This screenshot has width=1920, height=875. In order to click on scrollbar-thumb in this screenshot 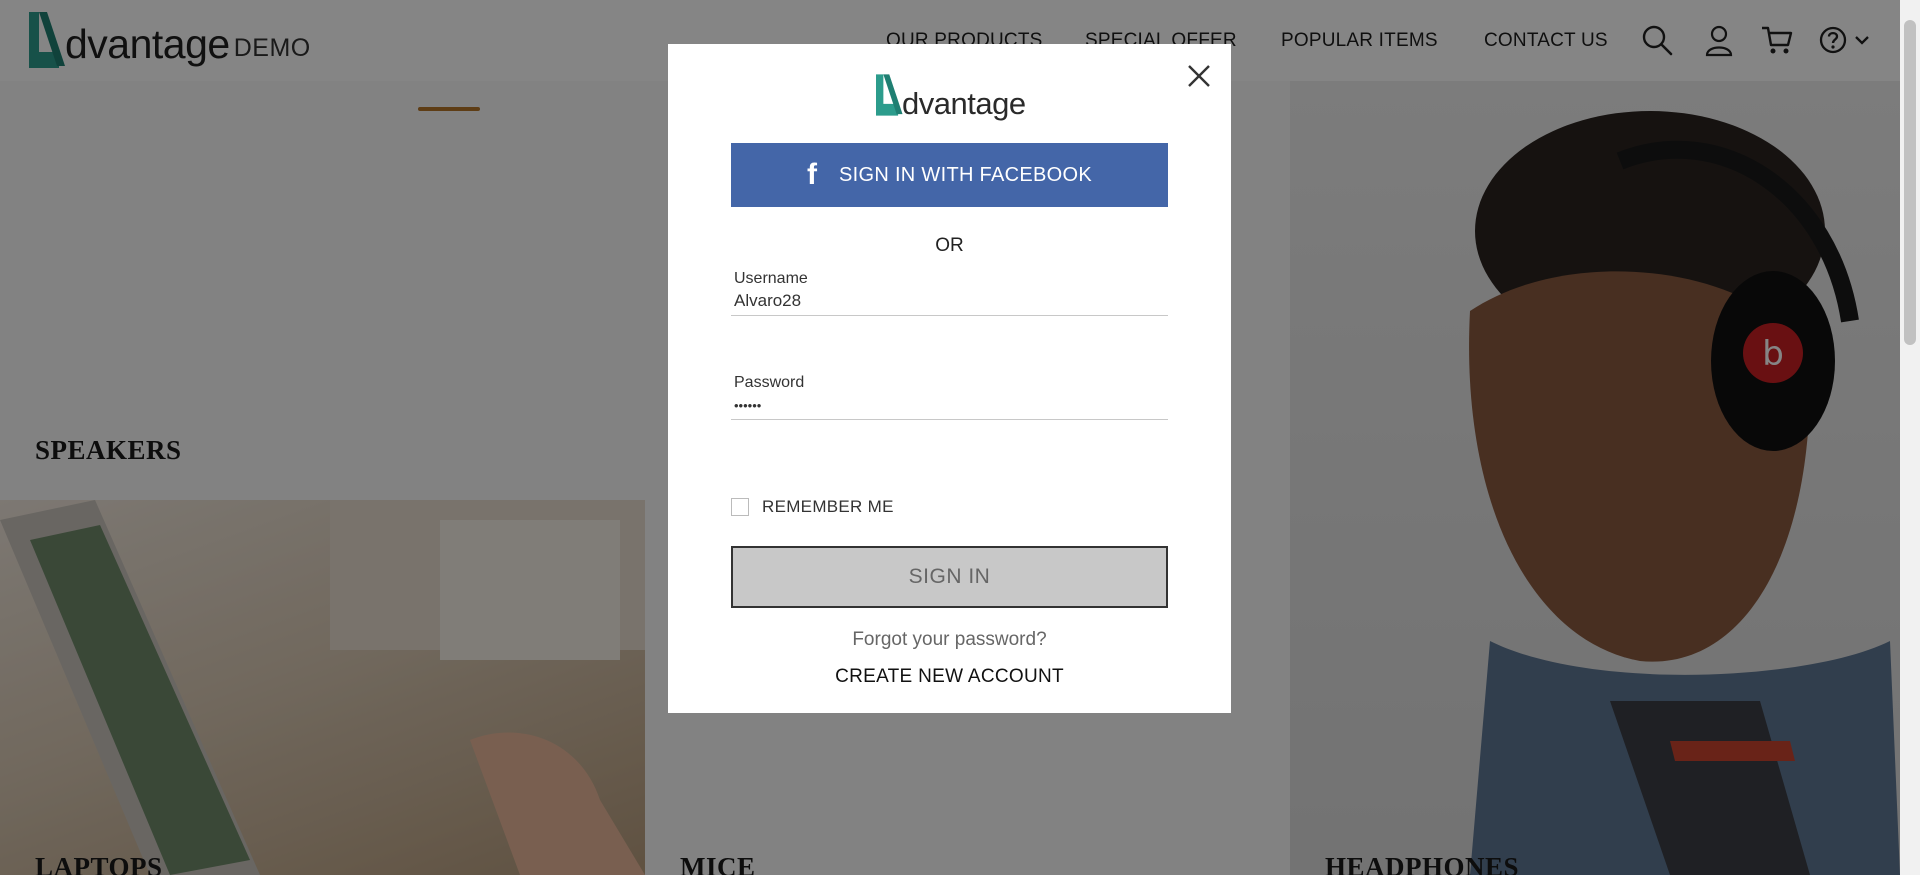, I will do `click(1910, 182)`.